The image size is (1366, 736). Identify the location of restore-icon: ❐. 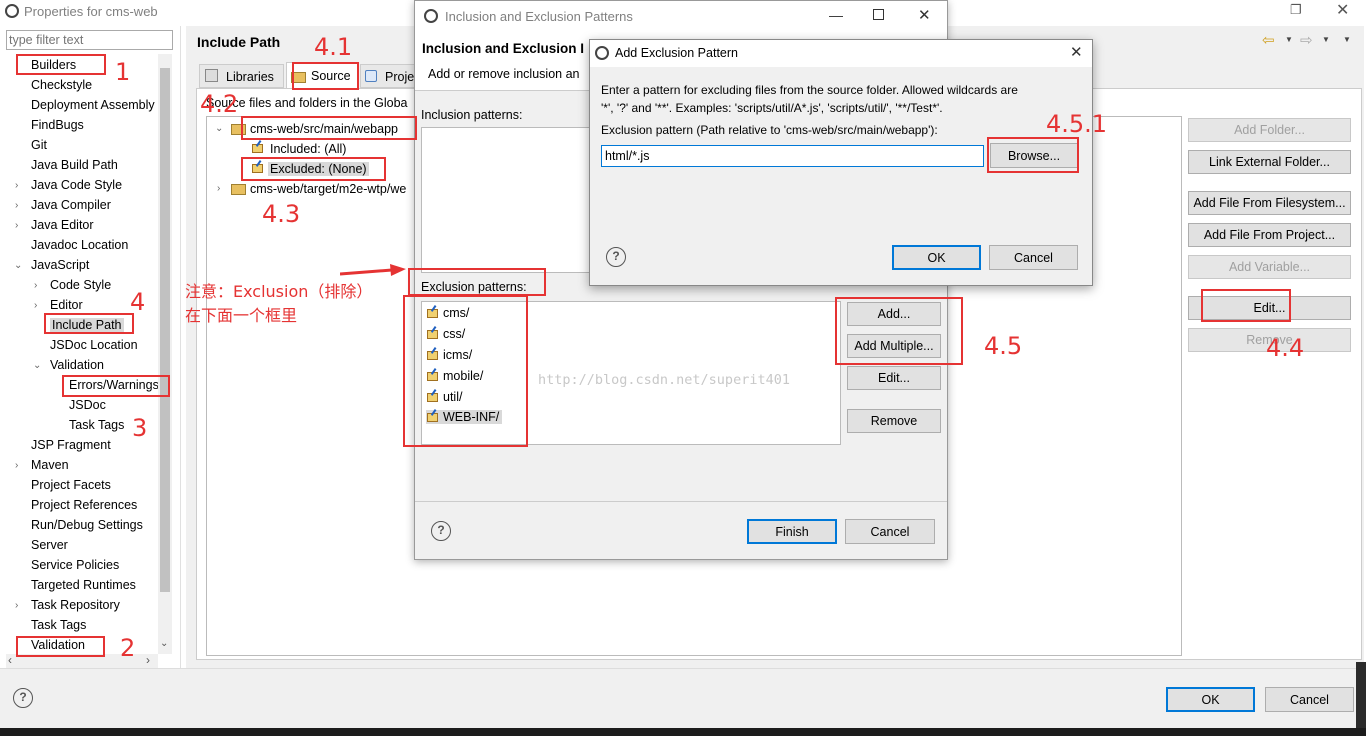
(1296, 10).